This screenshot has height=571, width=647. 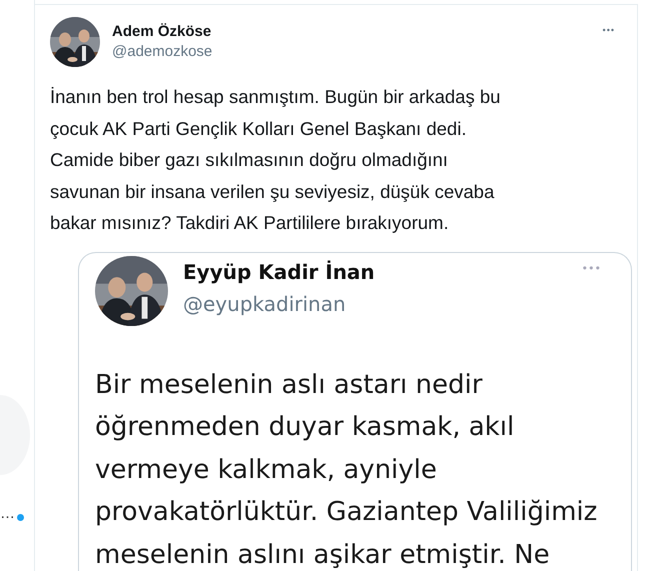 What do you see at coordinates (305, 427) in the screenshot?
I see `screenshot-text-line: öğrenmeden duyar kasmak, akıl` at bounding box center [305, 427].